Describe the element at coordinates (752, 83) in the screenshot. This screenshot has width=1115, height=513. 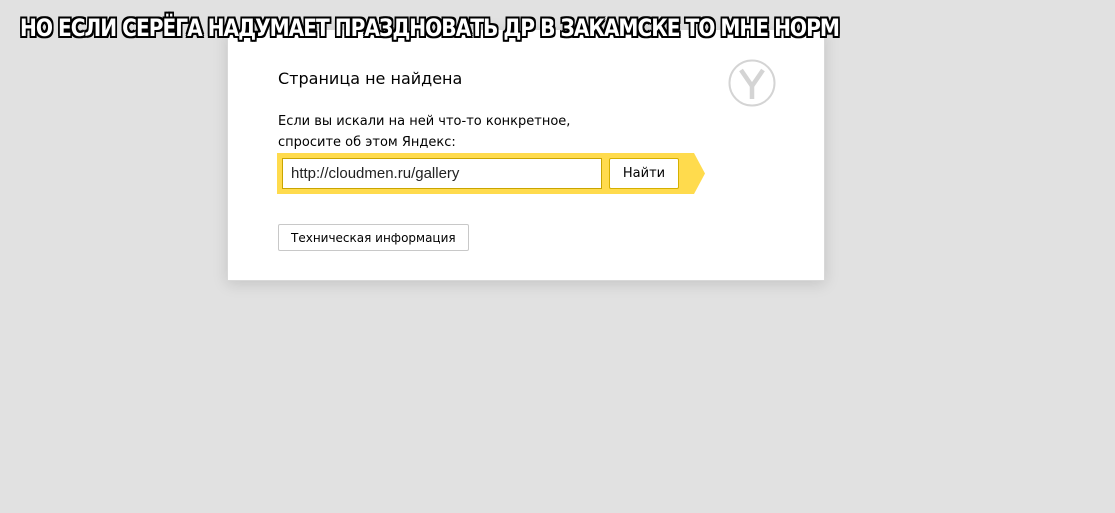
I see `yandex-logo-icon` at that location.